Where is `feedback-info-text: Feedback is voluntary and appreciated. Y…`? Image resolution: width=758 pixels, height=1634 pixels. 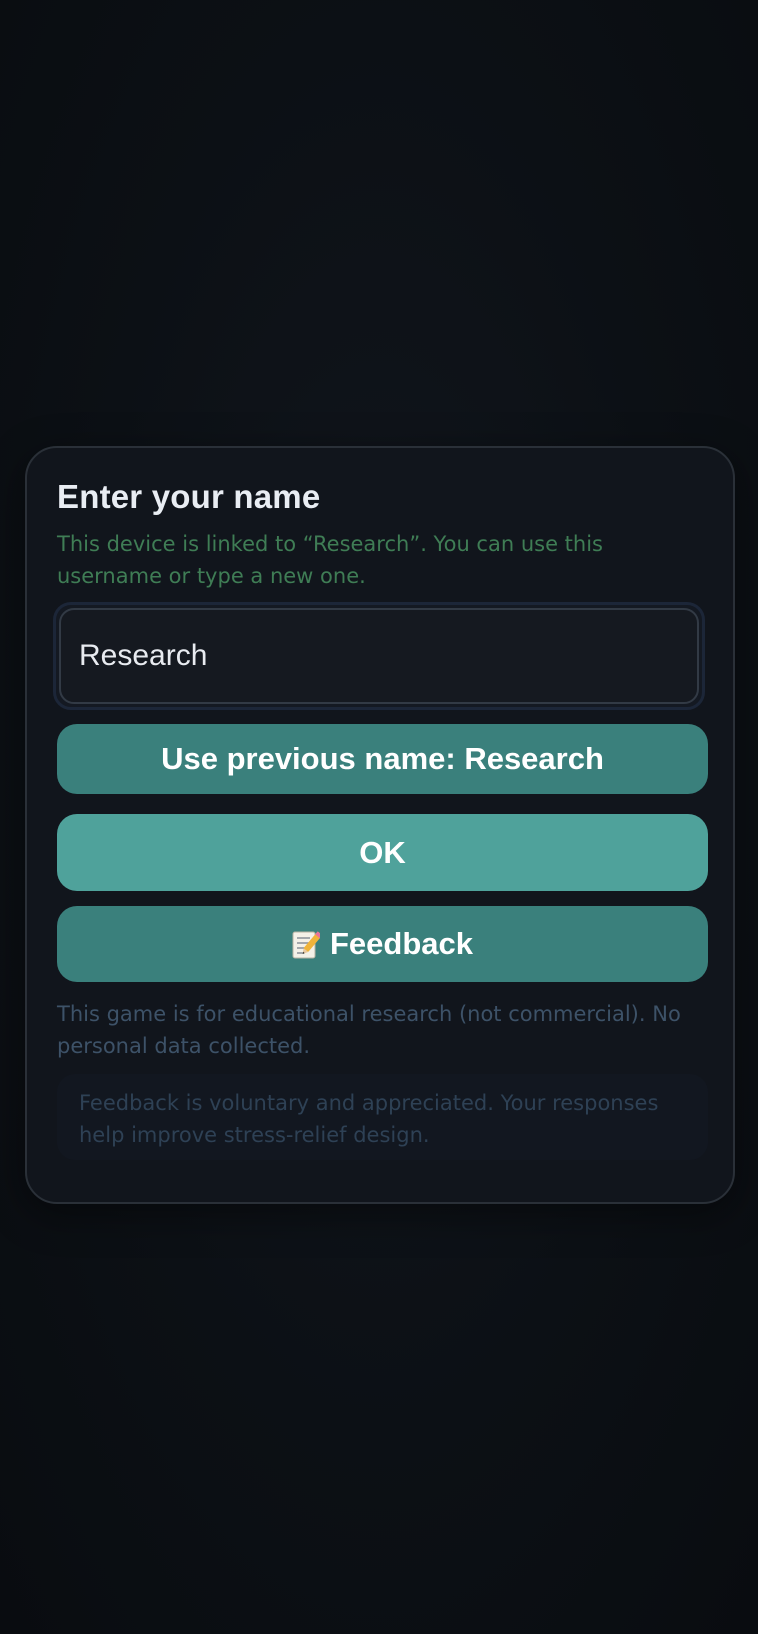 feedback-info-text: Feedback is voluntary and appreciated. Y… is located at coordinates (369, 1119).